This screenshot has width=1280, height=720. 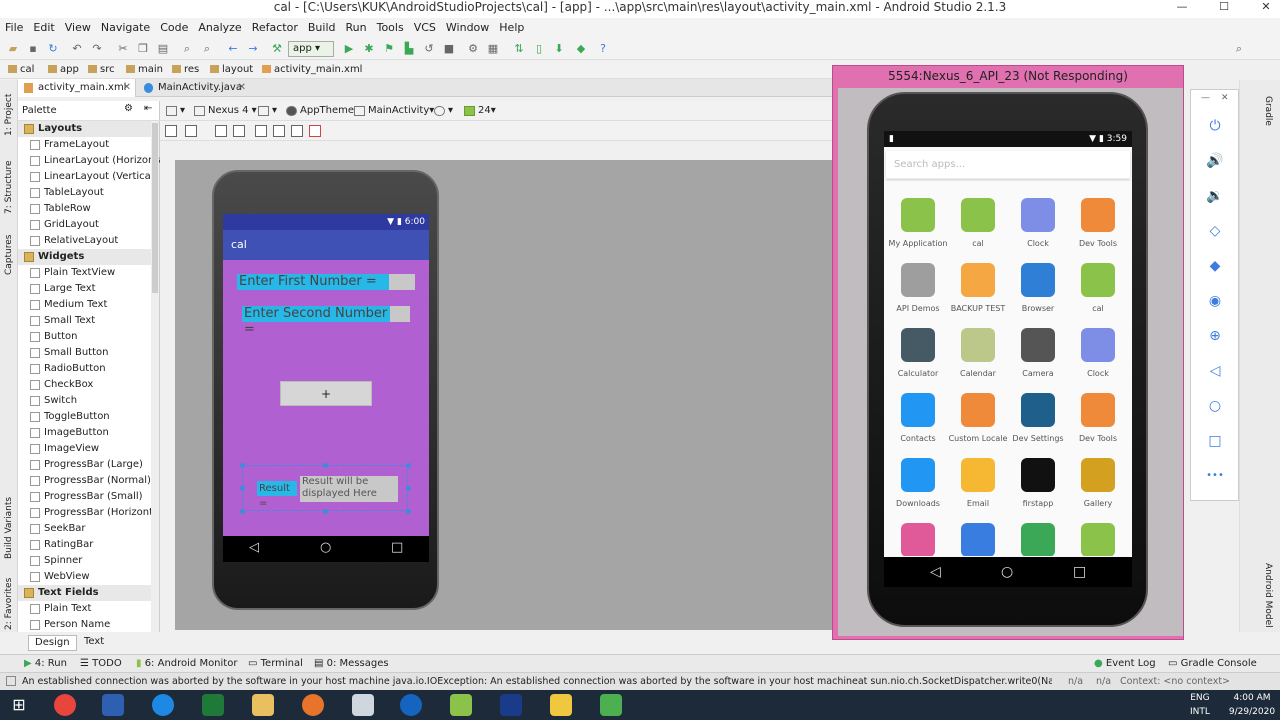 What do you see at coordinates (978, 358) in the screenshot?
I see `app-launcher-item: Calendar` at bounding box center [978, 358].